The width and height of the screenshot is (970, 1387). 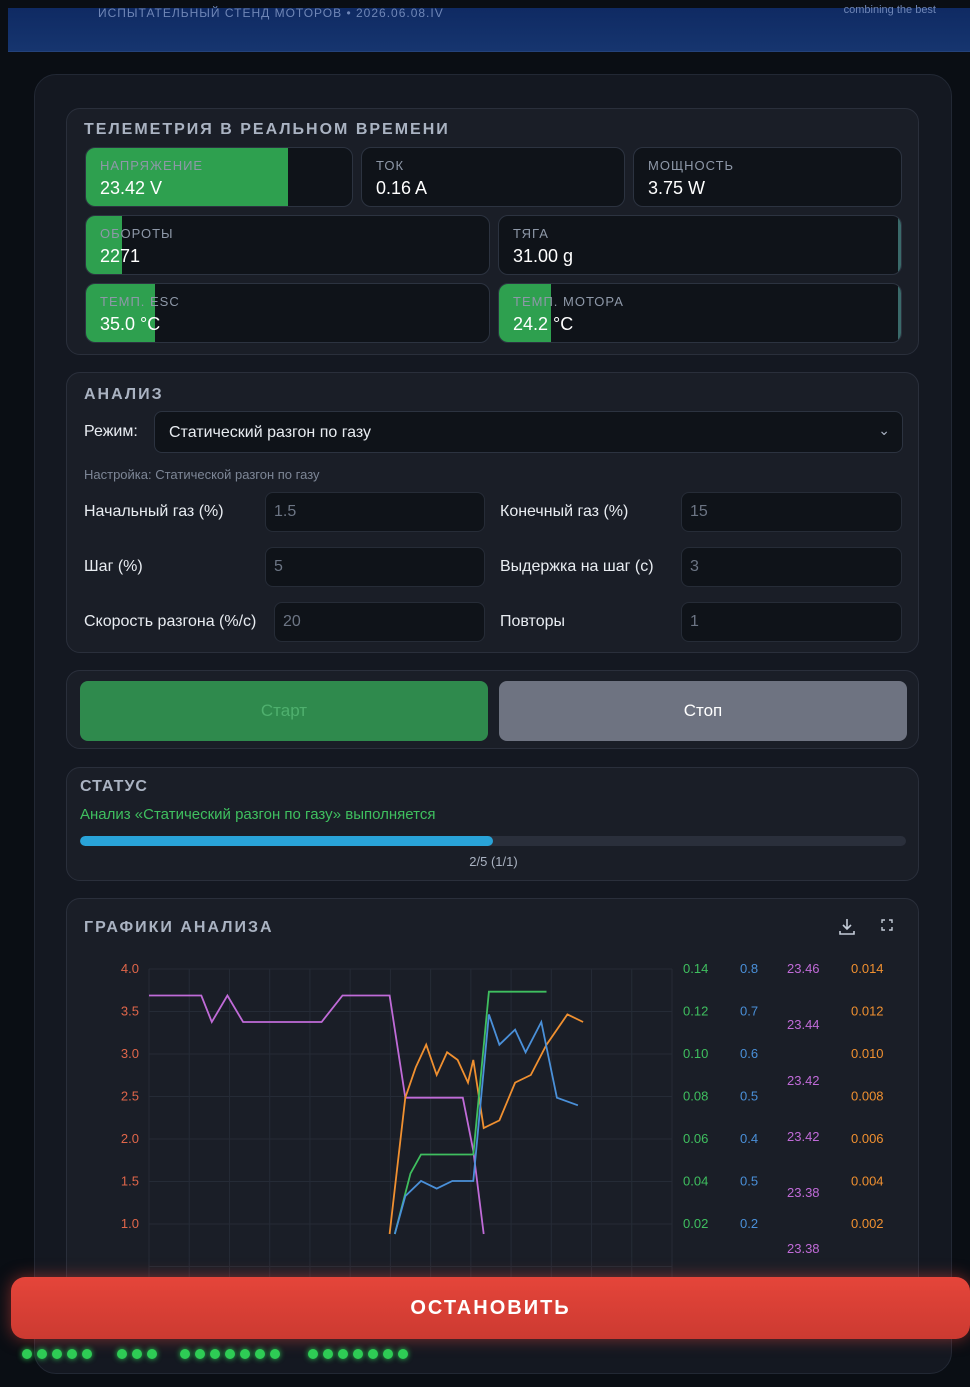 I want to click on series-line, so click(x=317, y=1114).